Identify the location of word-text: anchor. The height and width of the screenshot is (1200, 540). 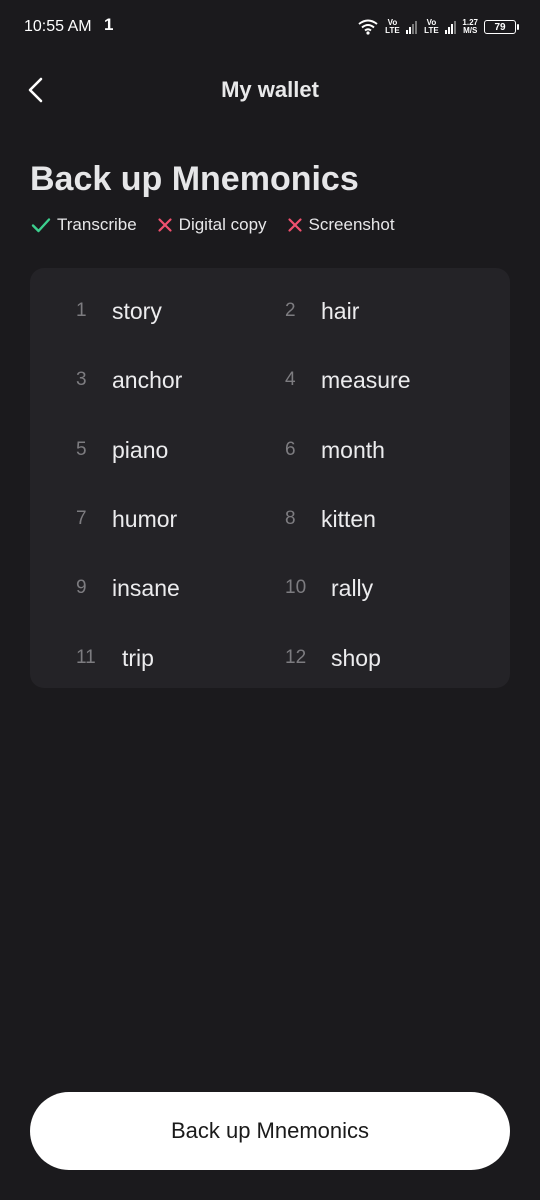
(147, 379).